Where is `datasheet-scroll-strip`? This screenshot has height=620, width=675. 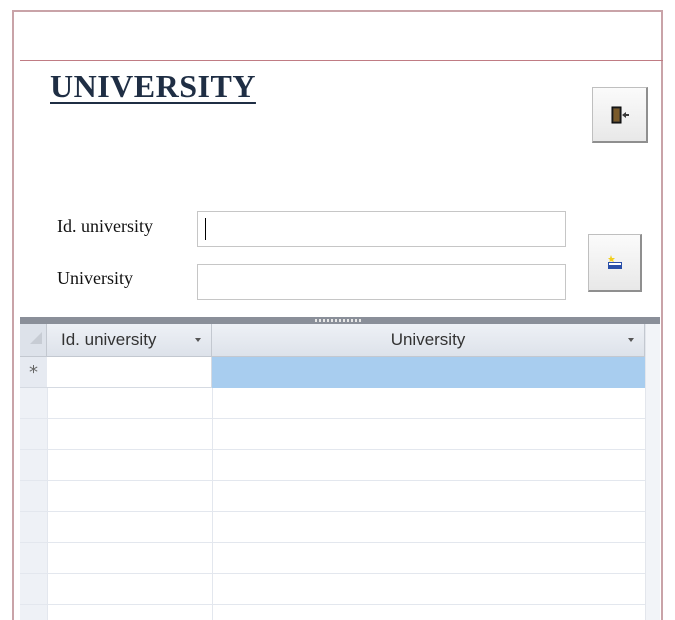
datasheet-scroll-strip is located at coordinates (652, 472).